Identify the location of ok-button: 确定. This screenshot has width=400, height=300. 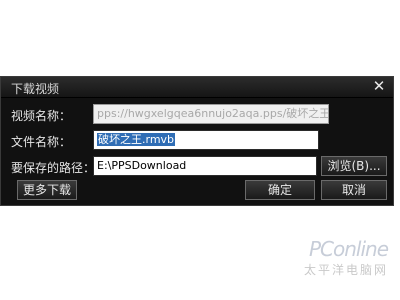
(280, 190).